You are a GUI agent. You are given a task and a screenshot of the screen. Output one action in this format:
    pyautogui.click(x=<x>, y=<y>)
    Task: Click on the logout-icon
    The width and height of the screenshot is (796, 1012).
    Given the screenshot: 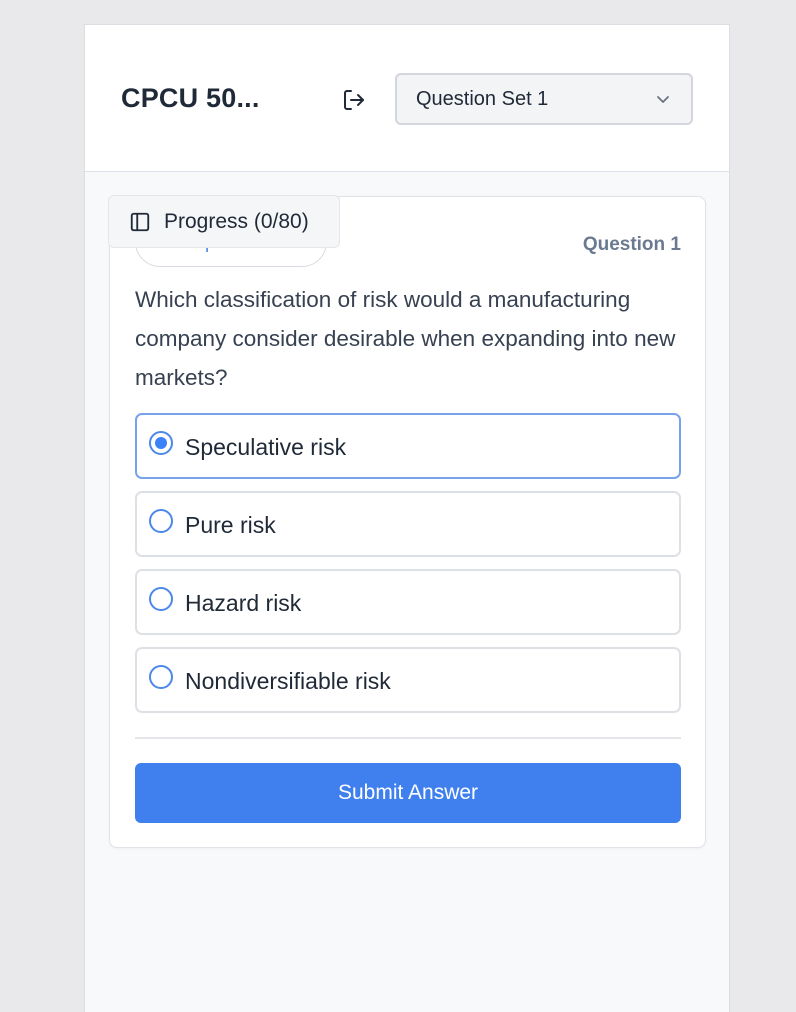 What is the action you would take?
    pyautogui.click(x=354, y=100)
    